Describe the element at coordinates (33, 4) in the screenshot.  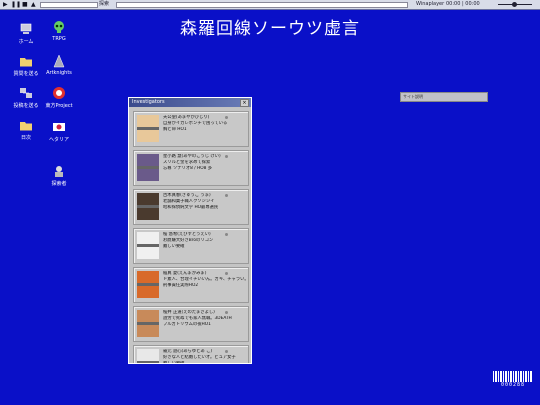
I see `eject-icon: ▲` at that location.